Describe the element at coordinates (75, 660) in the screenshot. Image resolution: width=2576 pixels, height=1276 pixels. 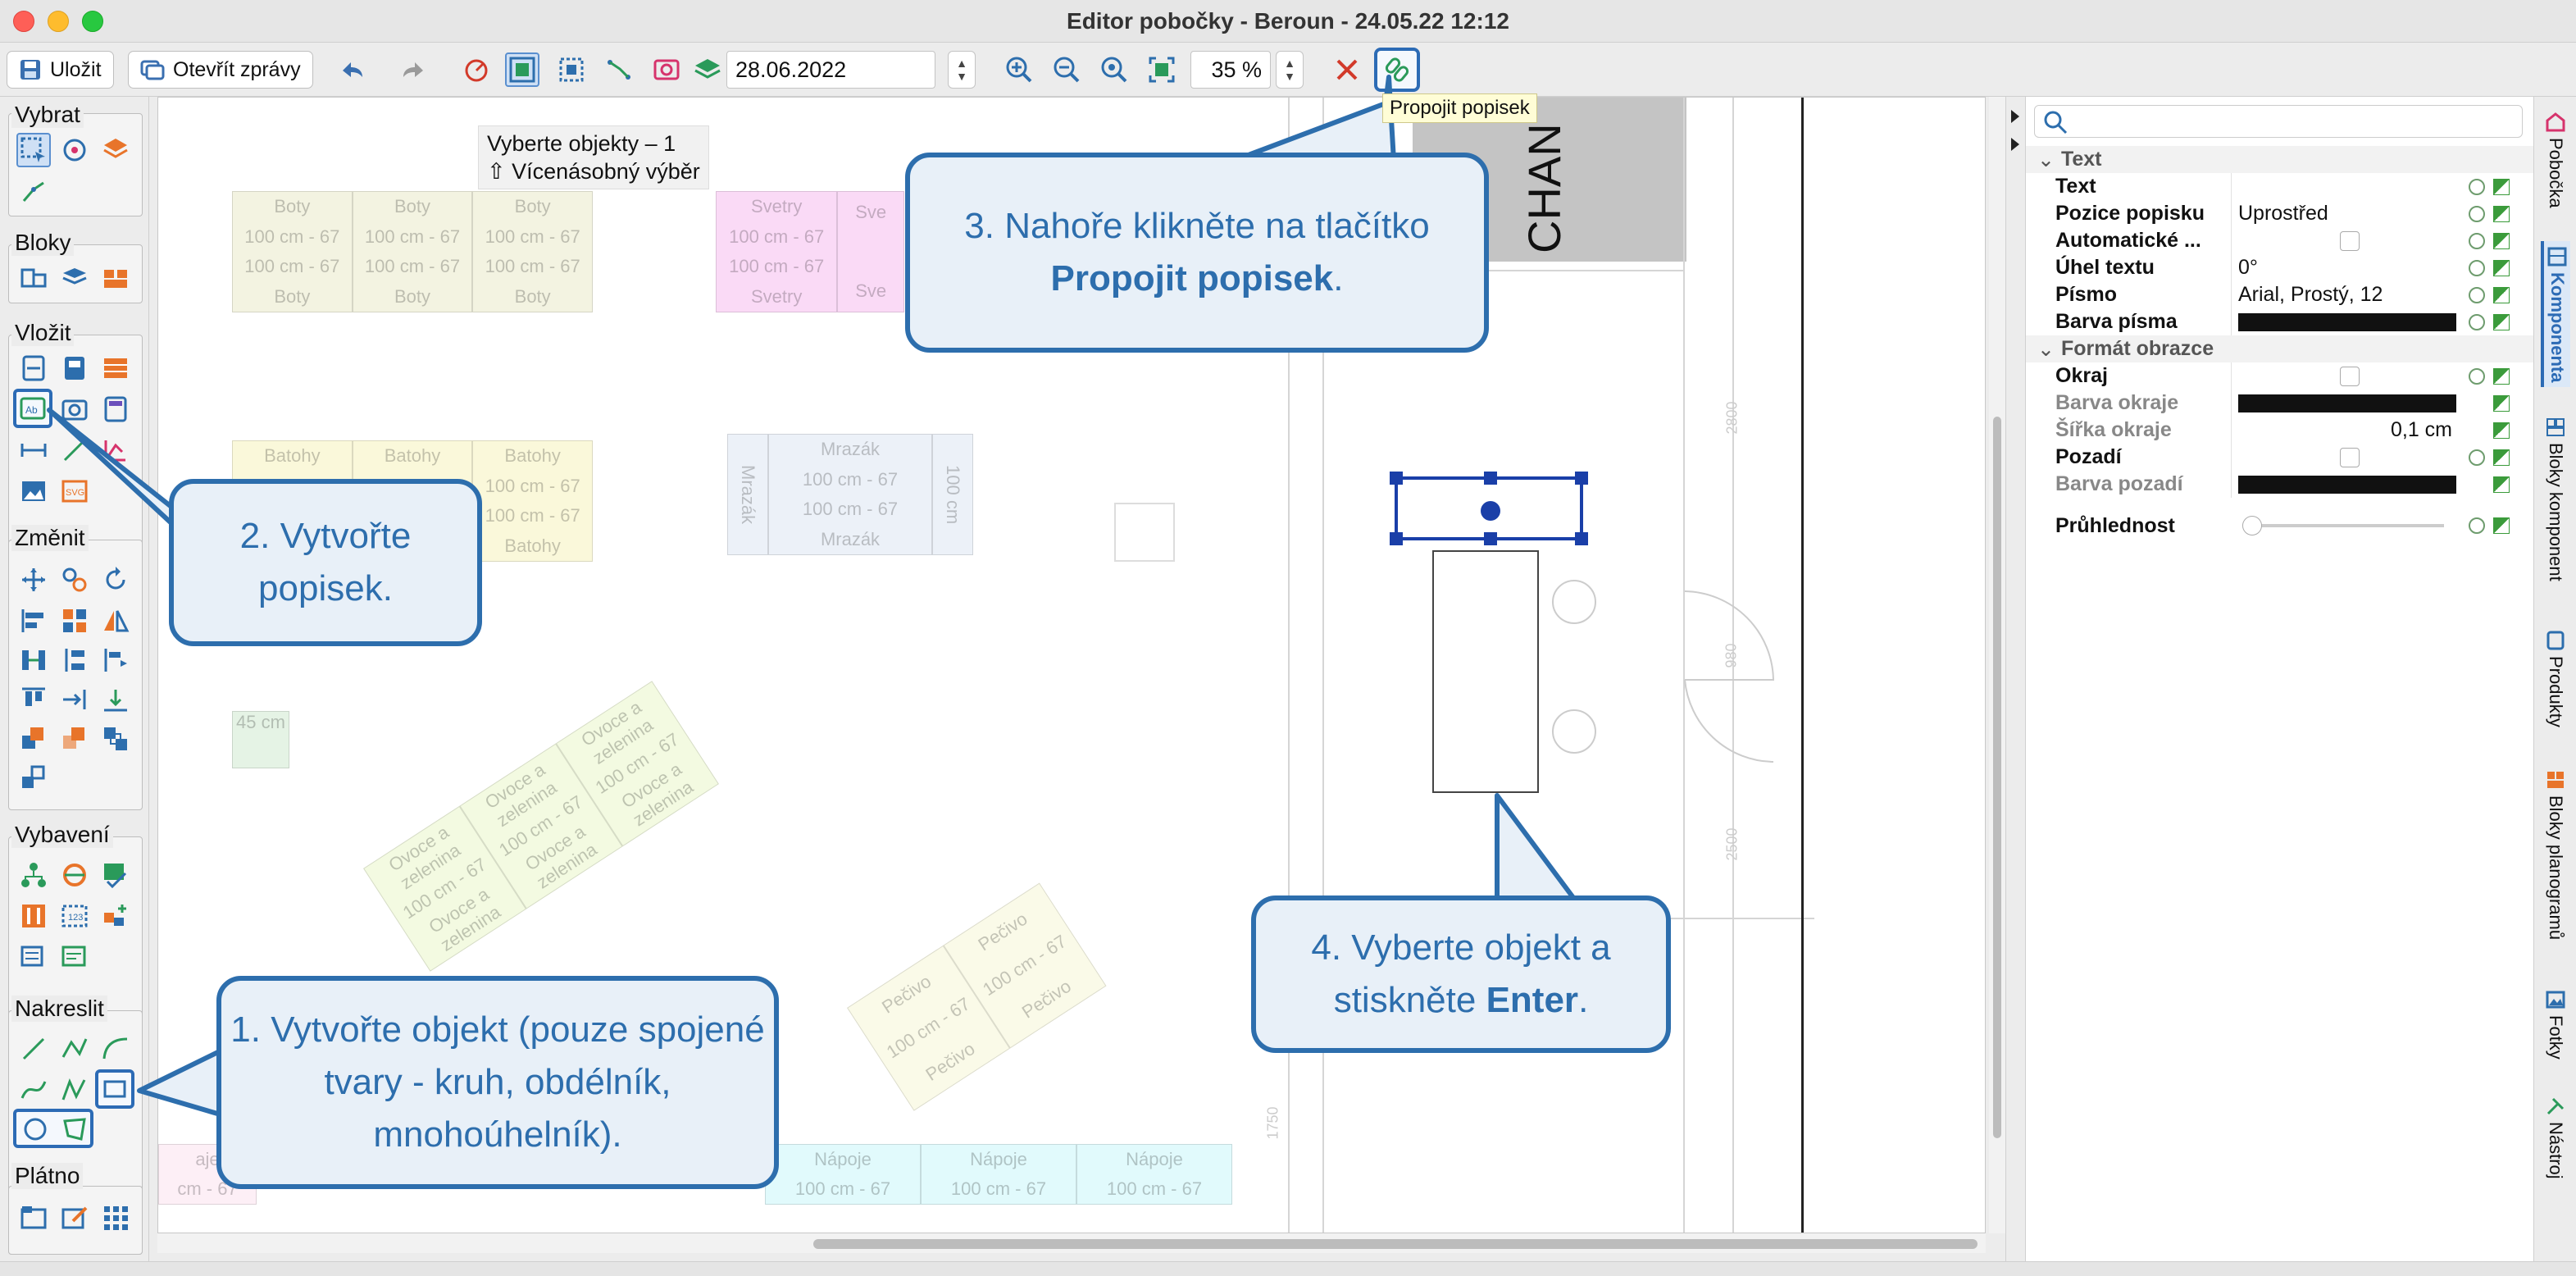
I see `distribute-v-icon` at that location.